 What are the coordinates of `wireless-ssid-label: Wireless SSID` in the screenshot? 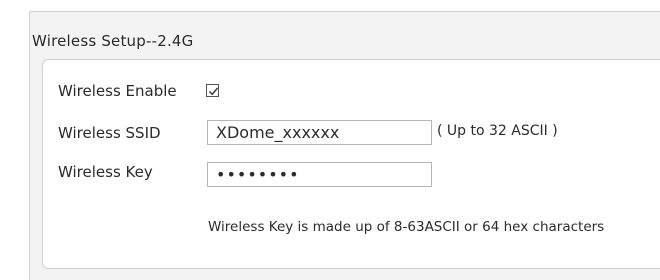 It's located at (109, 133).